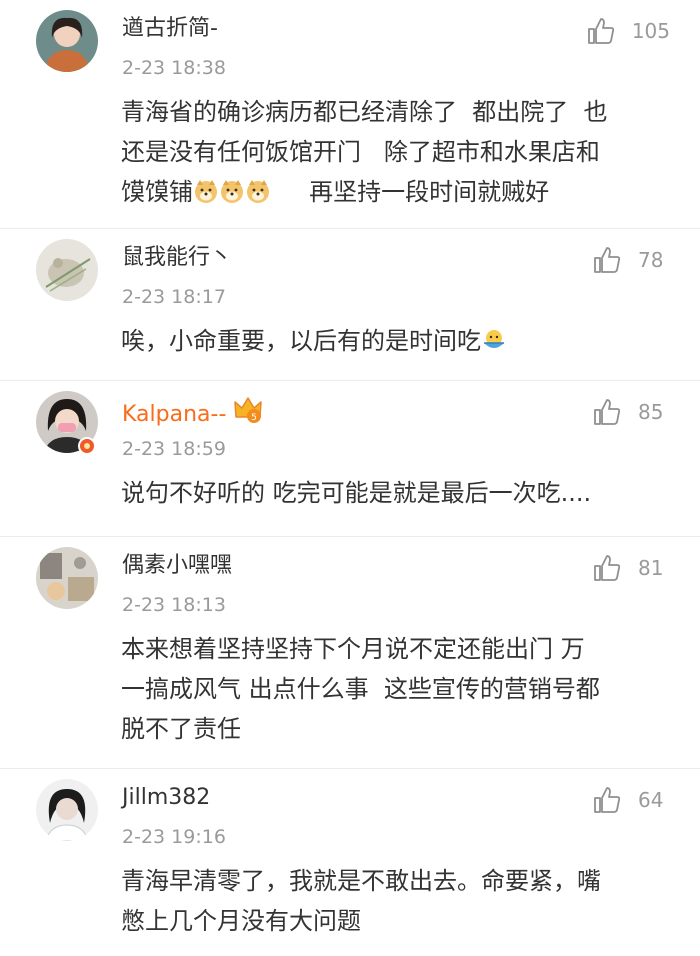  Describe the element at coordinates (181, 729) in the screenshot. I see `comment-line: 脱不了责任` at that location.